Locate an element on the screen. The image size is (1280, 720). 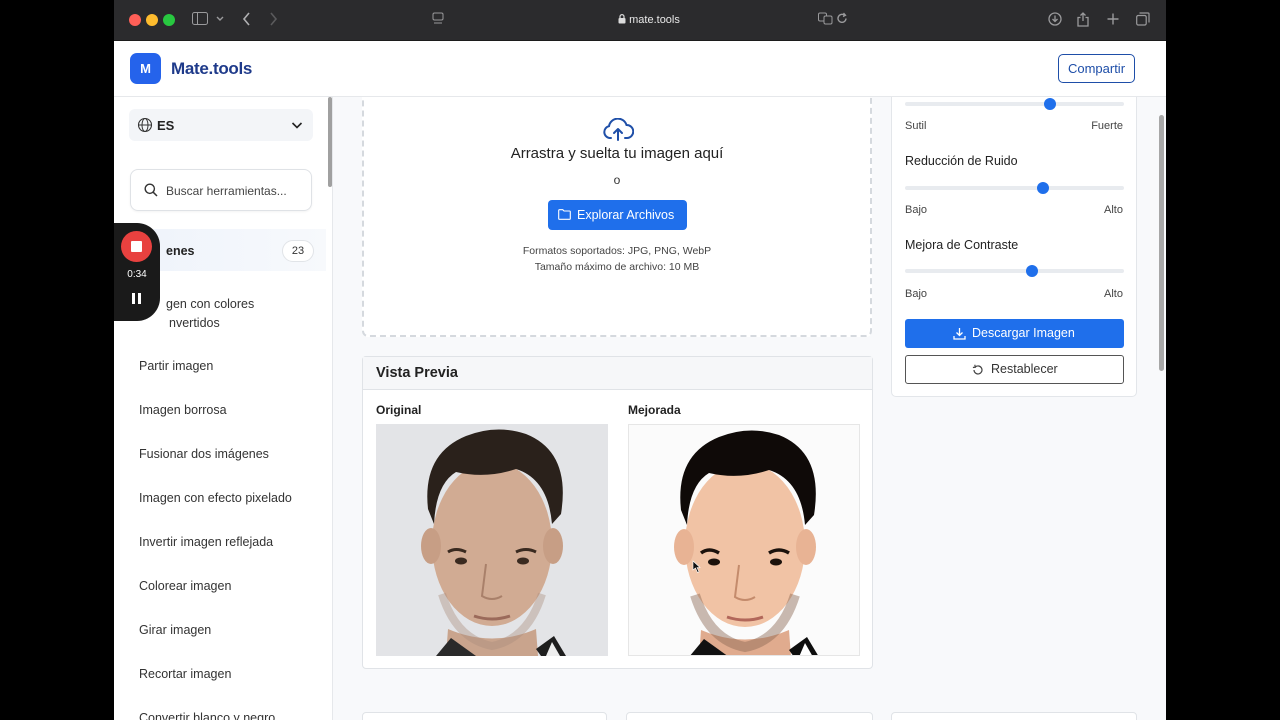
browse-files-label: Explorar Archivos is located at coordinates (626, 215).